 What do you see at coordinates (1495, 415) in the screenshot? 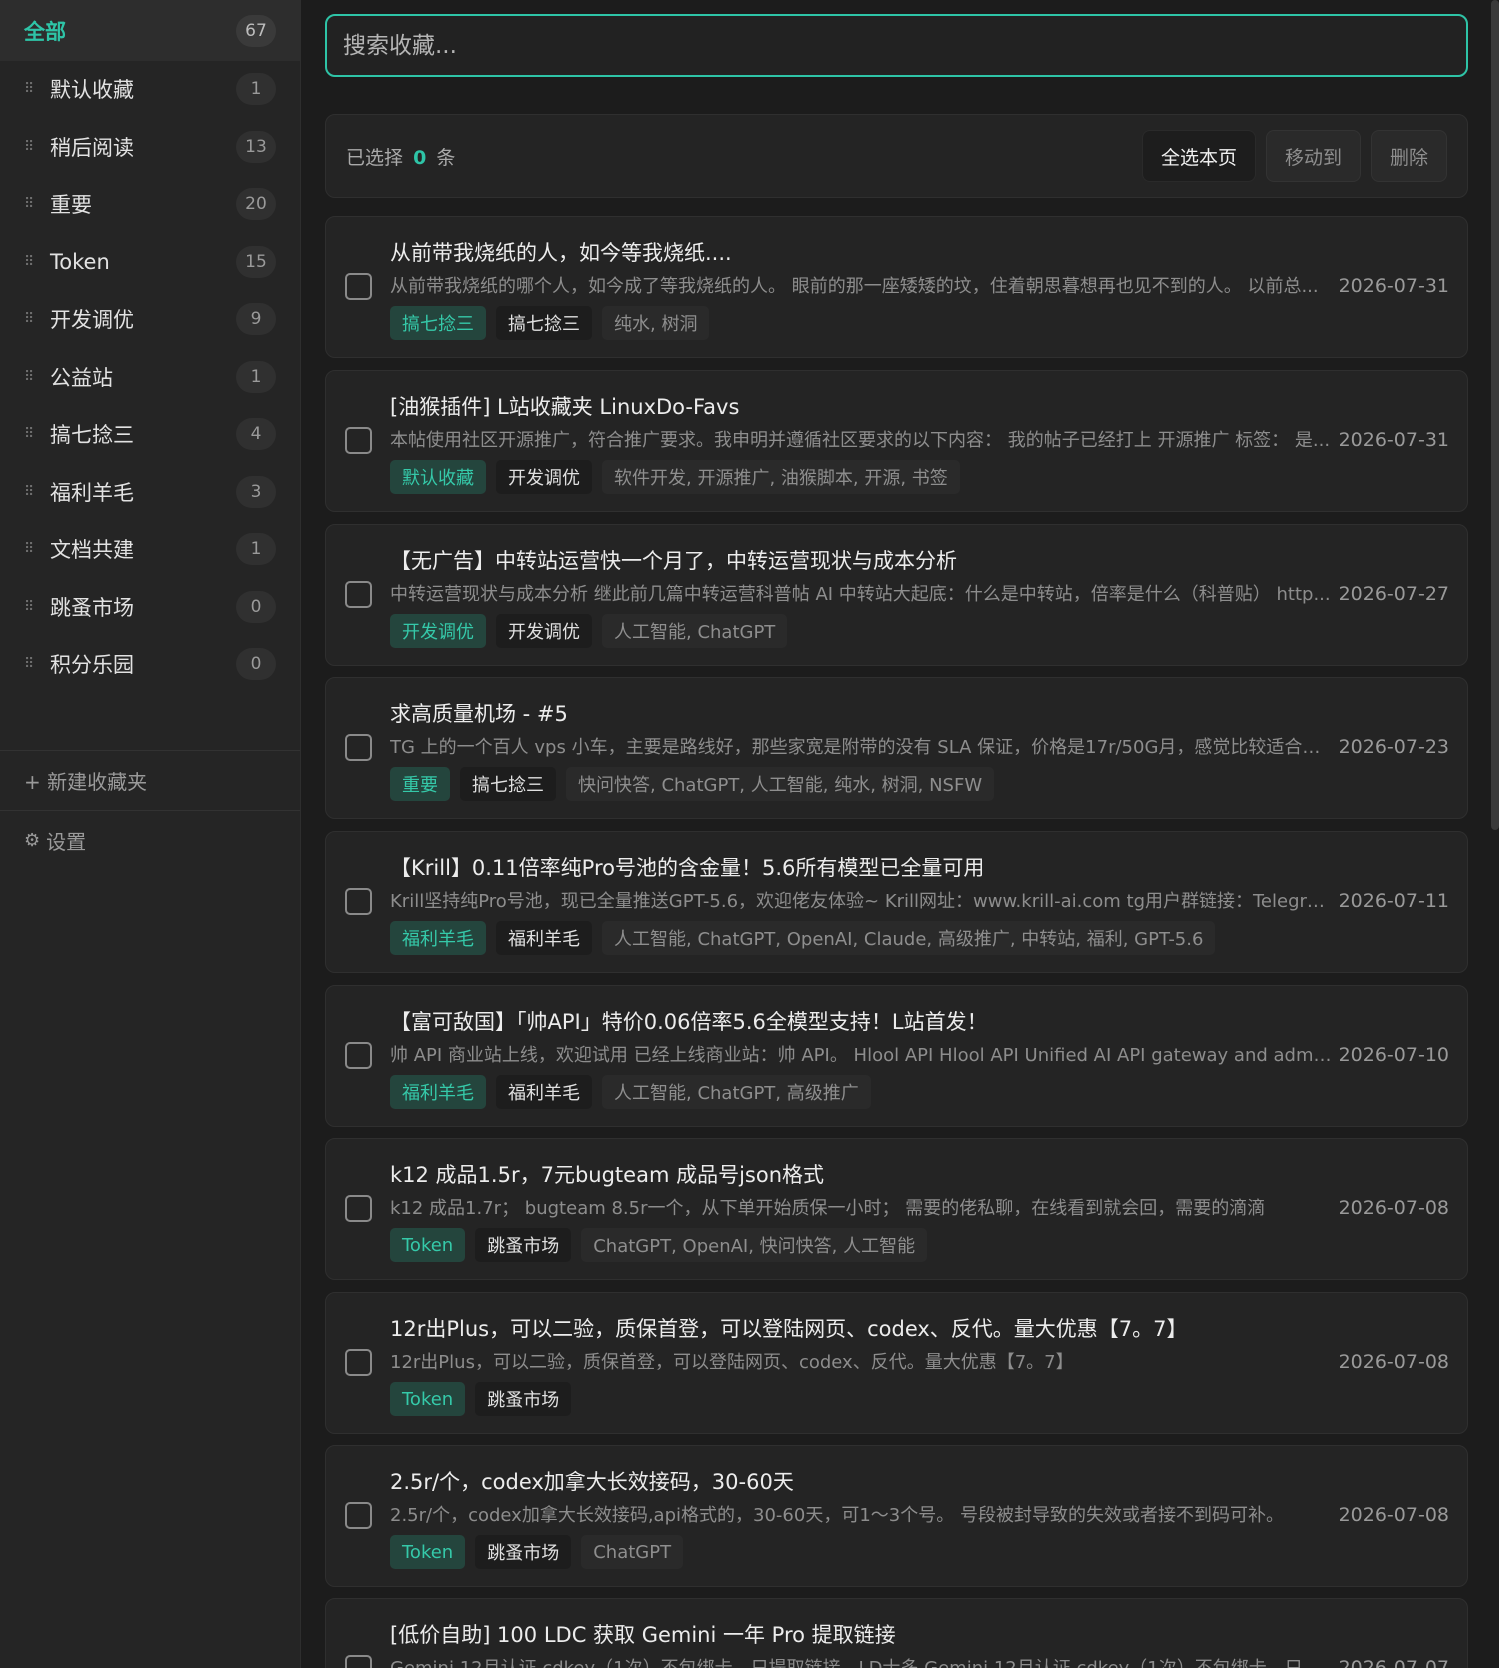
I see `scrollbar` at bounding box center [1495, 415].